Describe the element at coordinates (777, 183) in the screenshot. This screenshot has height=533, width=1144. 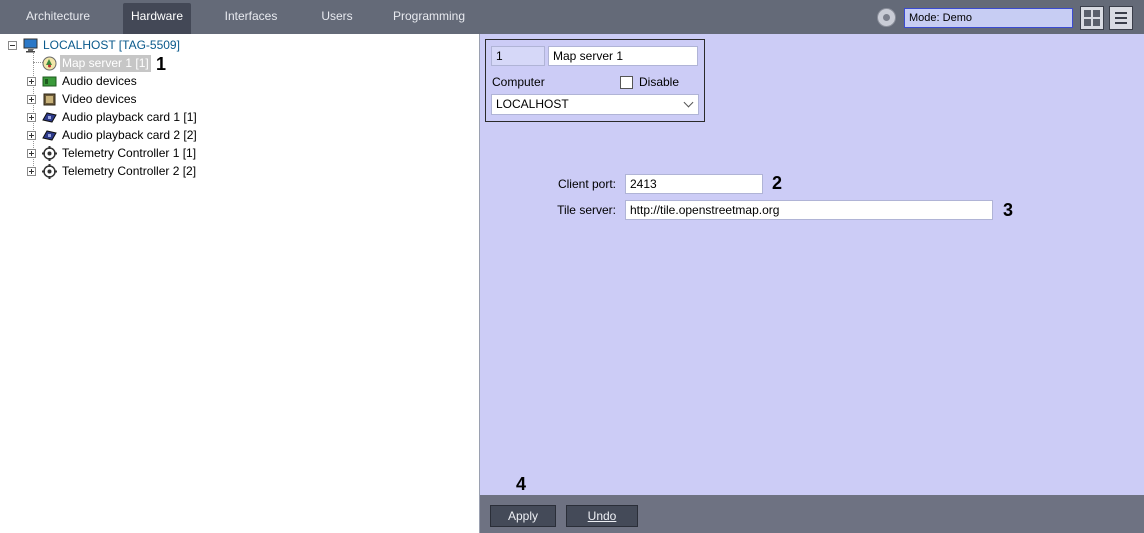
I see `callout-2: 2` at that location.